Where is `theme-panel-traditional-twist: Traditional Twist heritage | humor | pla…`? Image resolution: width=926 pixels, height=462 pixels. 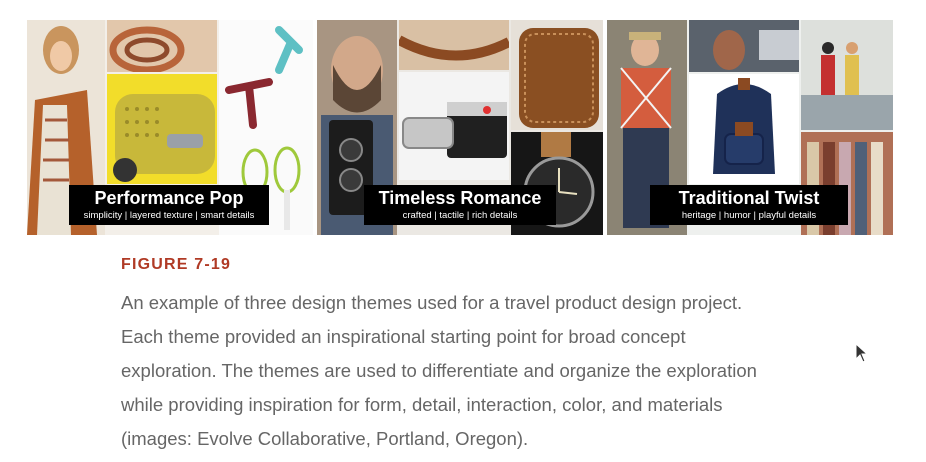 theme-panel-traditional-twist: Traditional Twist heritage | humor | pla… is located at coordinates (750, 127).